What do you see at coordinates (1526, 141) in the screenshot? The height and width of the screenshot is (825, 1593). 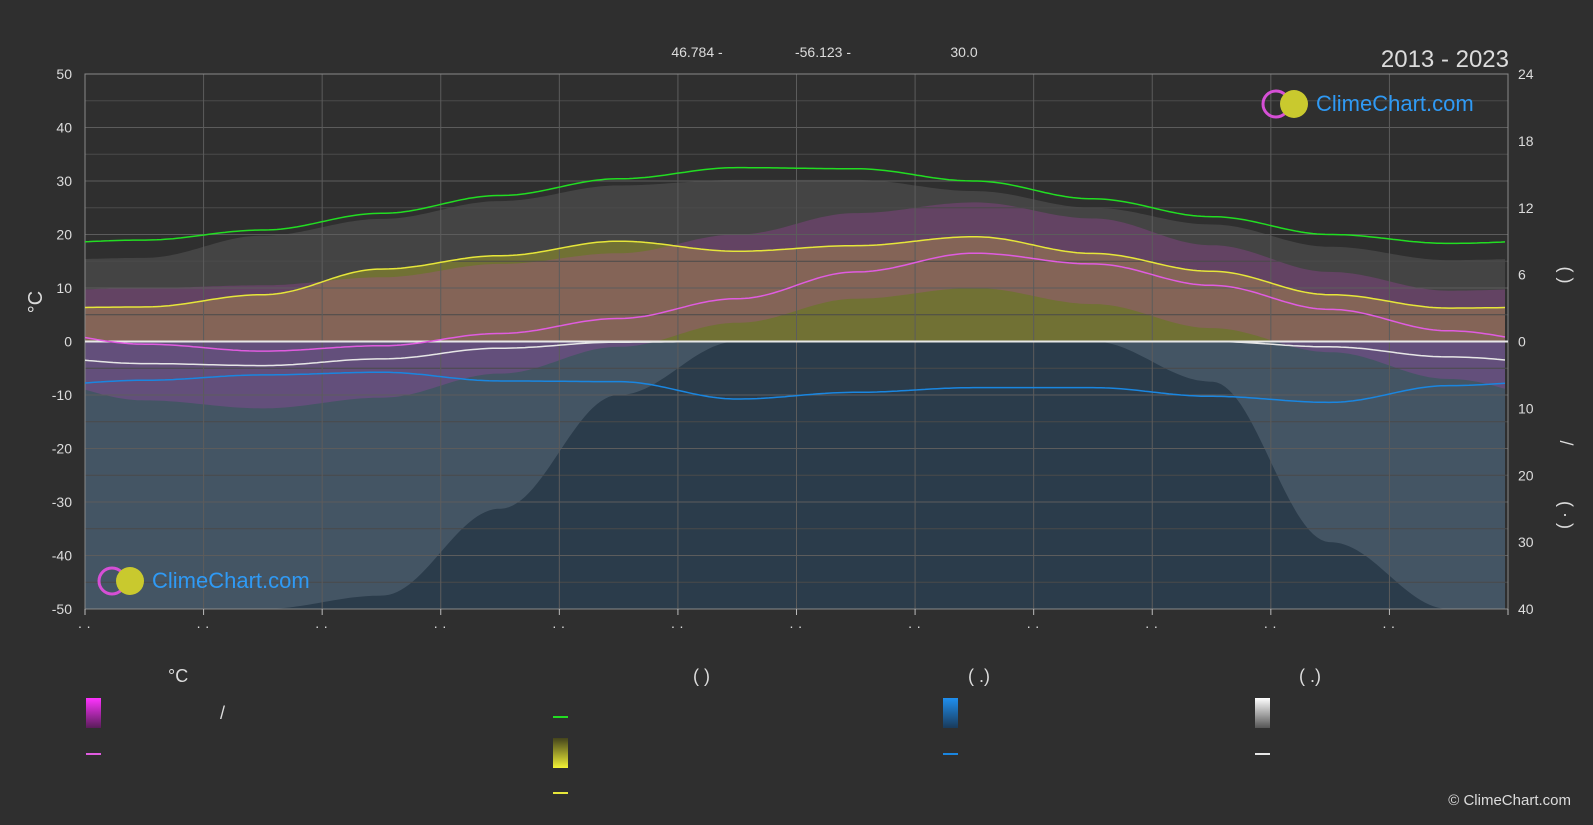 I see `right-top-tick-label: 18` at bounding box center [1526, 141].